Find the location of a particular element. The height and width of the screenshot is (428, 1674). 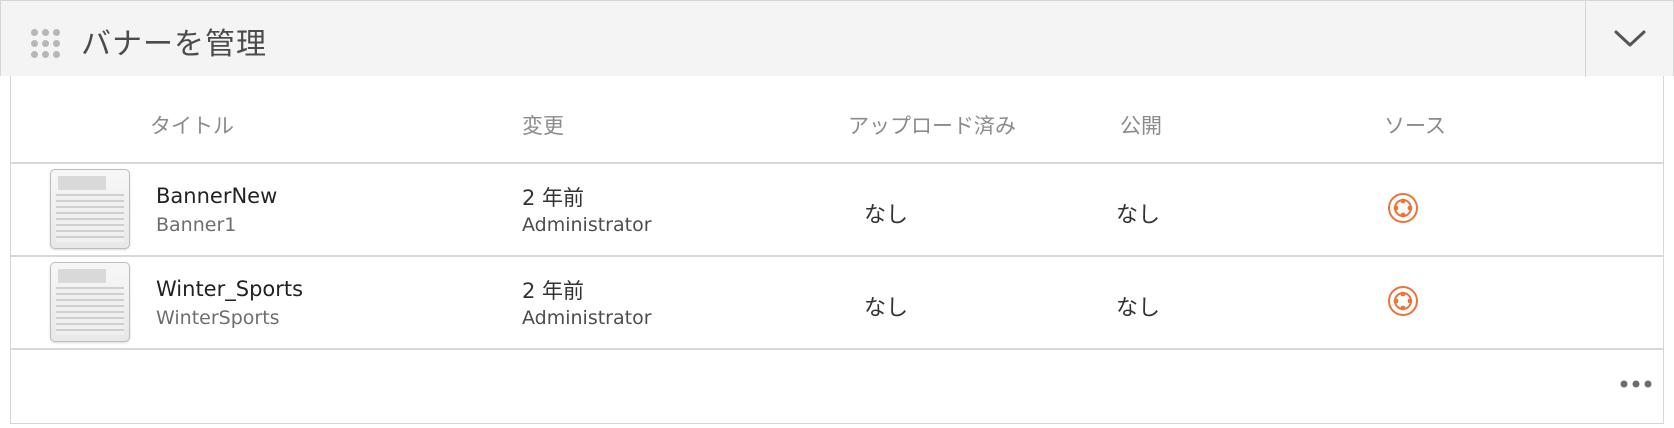

card-title: バナーを管理 is located at coordinates (174, 44).